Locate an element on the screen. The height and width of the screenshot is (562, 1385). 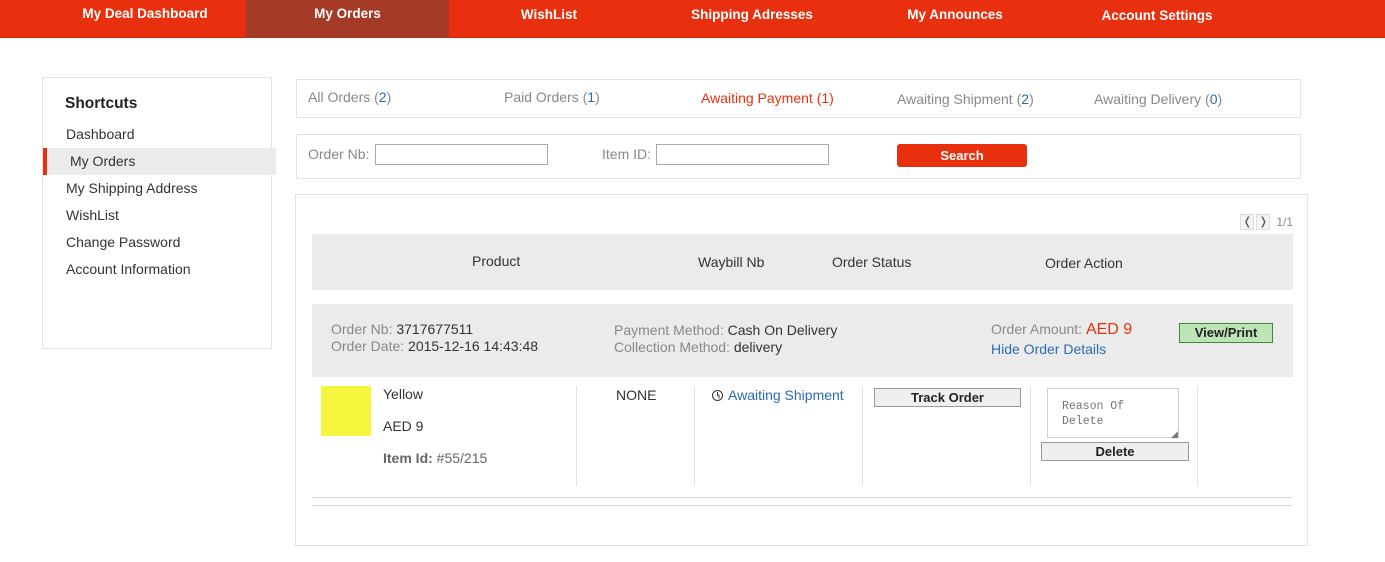
order-amount-value: AED 9 is located at coordinates (1109, 329).